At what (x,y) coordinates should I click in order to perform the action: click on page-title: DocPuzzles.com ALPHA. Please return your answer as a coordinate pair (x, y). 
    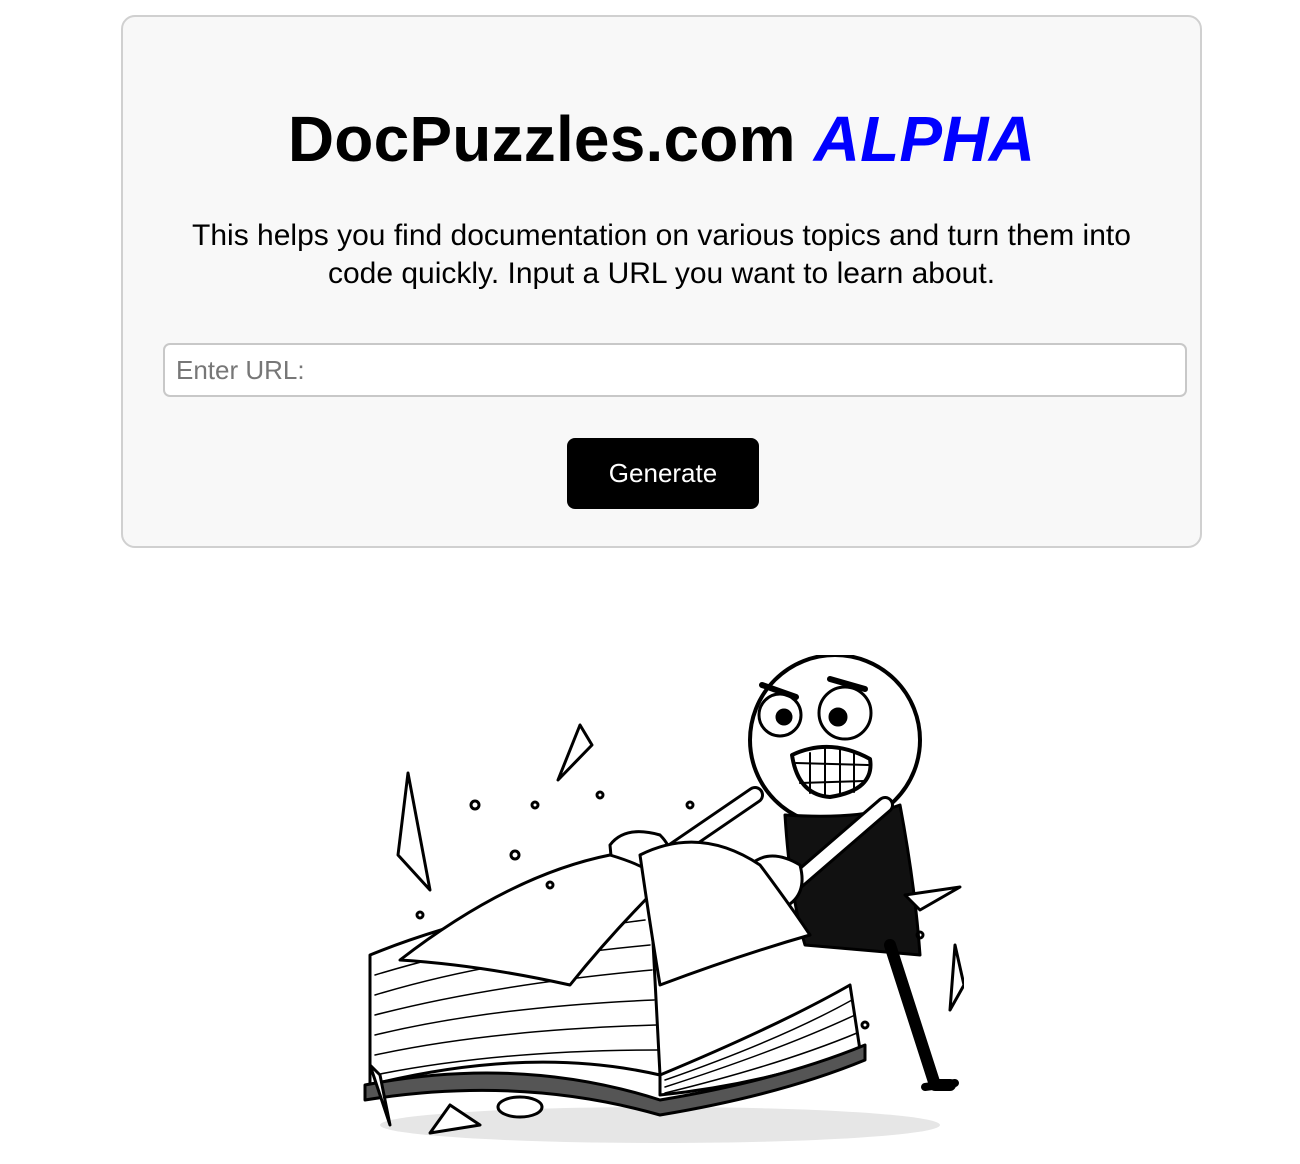
    Looking at the image, I should click on (661, 139).